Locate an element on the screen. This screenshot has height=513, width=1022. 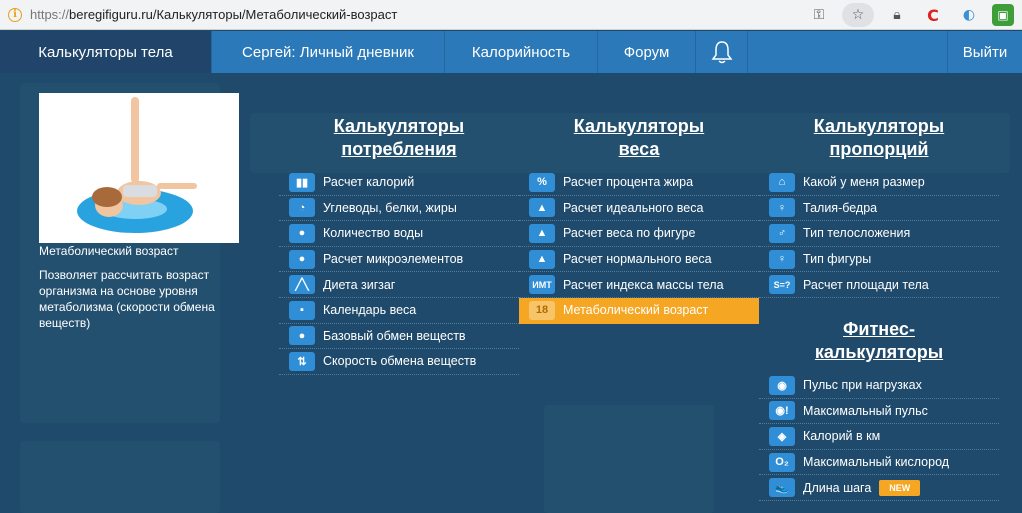
menu-item-label: Скорость обмена веществ is located at coordinates (400, 361).